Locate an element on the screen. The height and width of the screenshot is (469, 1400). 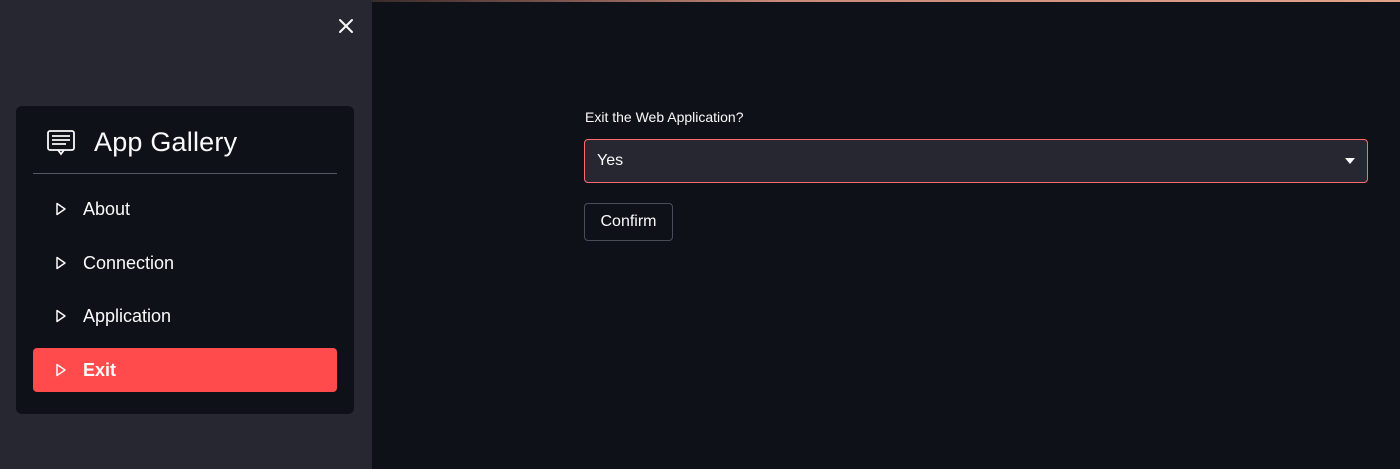
menu-header: App Gallery is located at coordinates (185, 140).